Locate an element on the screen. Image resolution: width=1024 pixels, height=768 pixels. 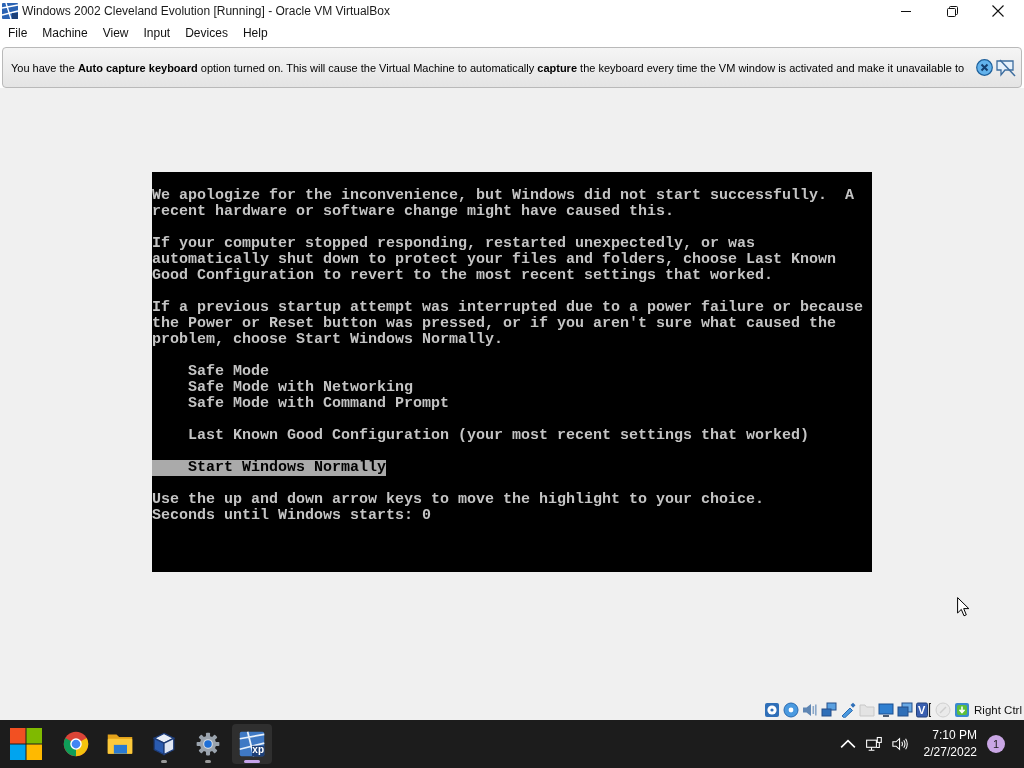
volume-icon is located at coordinates (899, 744).